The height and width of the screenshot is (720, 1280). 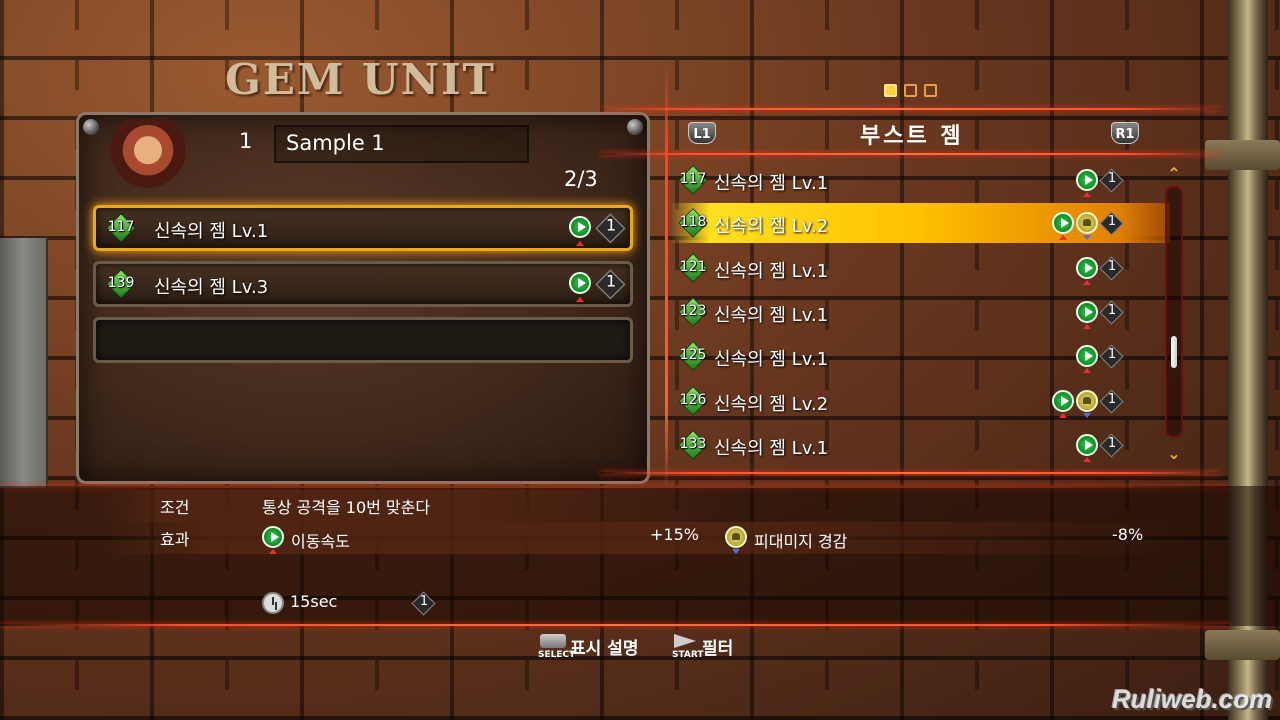 What do you see at coordinates (693, 401) in the screenshot?
I see `gem-icon: 126` at bounding box center [693, 401].